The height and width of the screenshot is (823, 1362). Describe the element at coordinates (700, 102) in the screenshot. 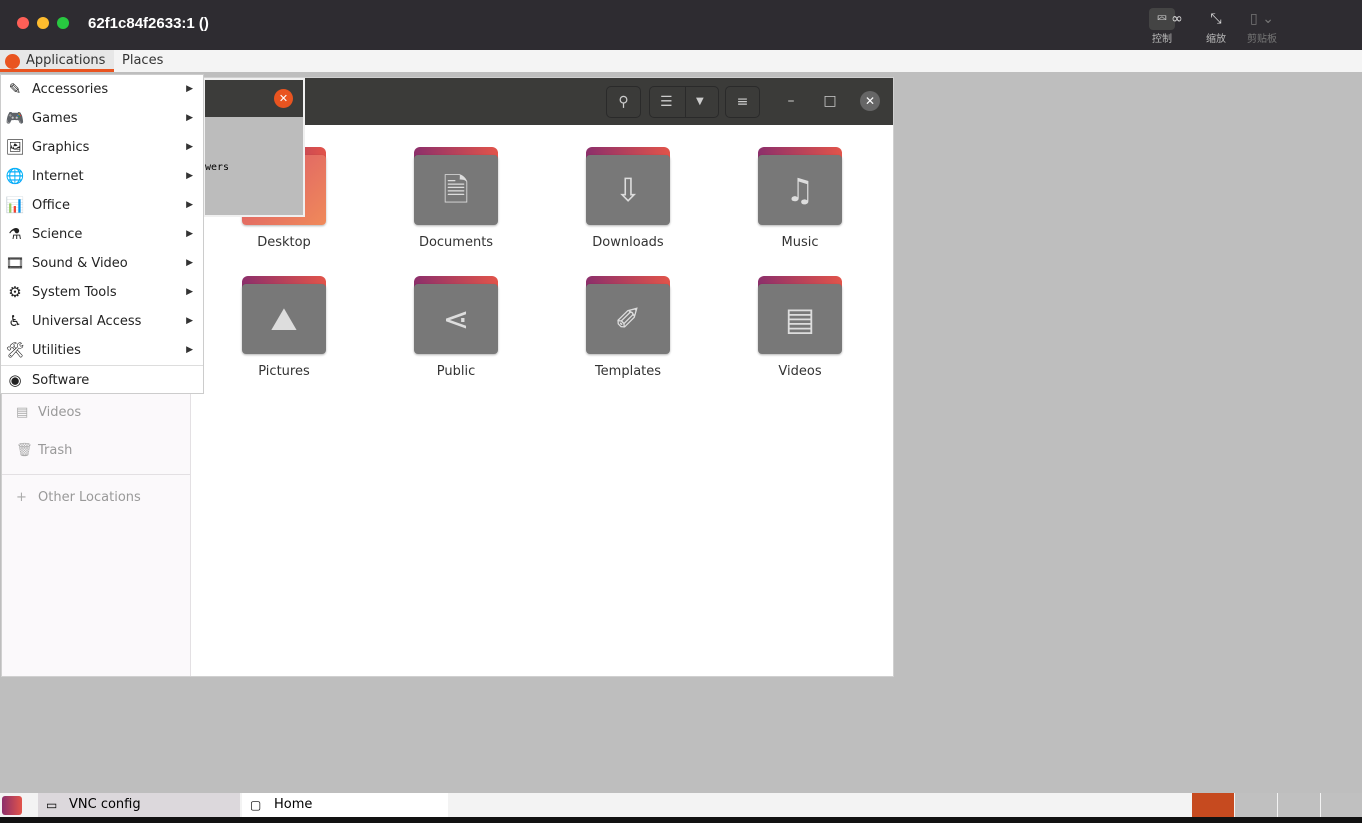

I see `chevron-down-icon: ▼` at that location.